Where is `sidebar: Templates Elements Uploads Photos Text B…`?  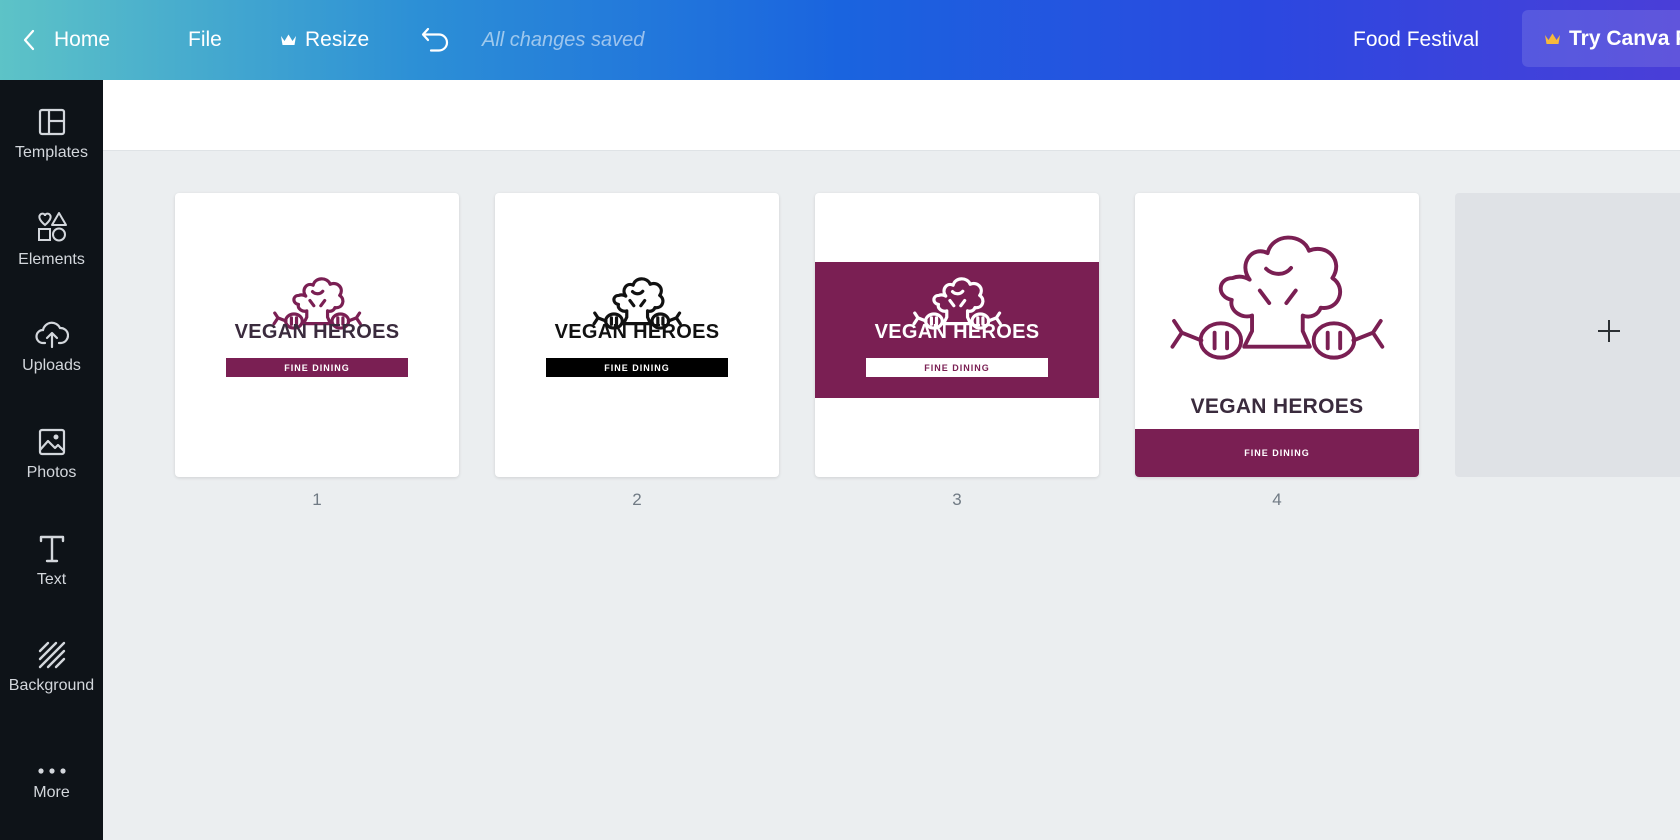
sidebar: Templates Elements Uploads Photos Text B… is located at coordinates (51, 460).